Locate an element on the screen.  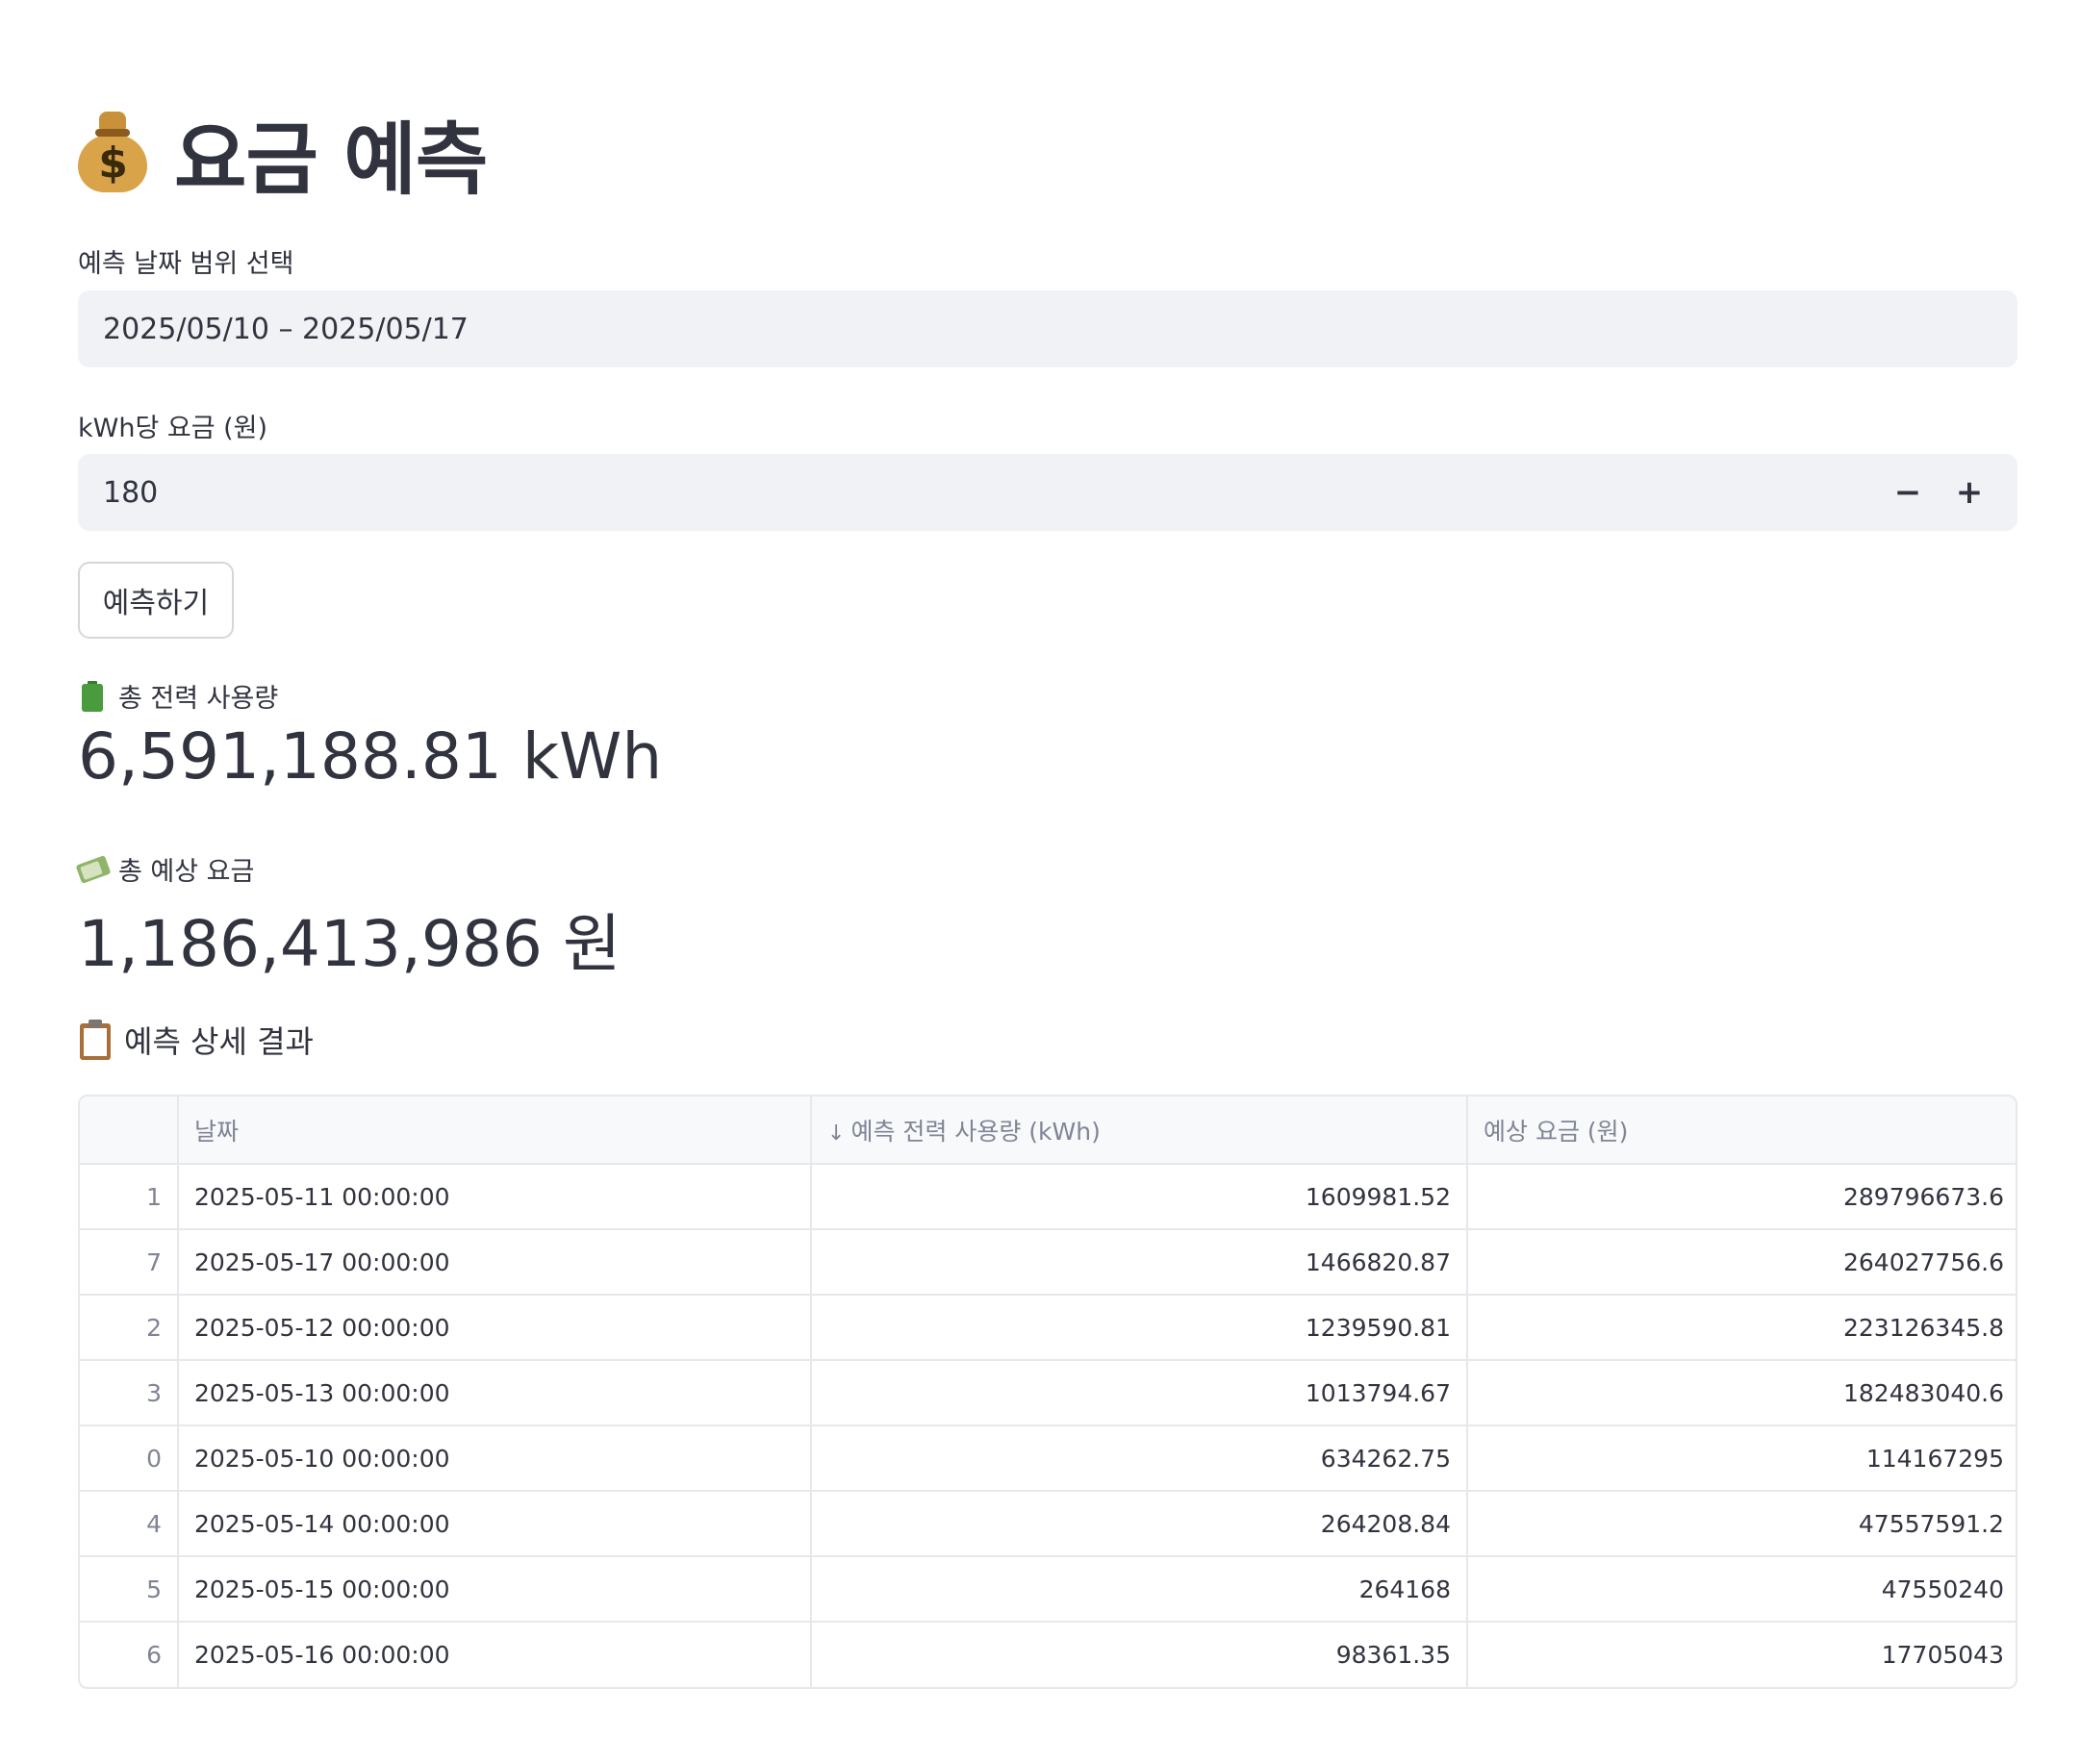
cell-cost: 223126345.8 is located at coordinates (1742, 1328).